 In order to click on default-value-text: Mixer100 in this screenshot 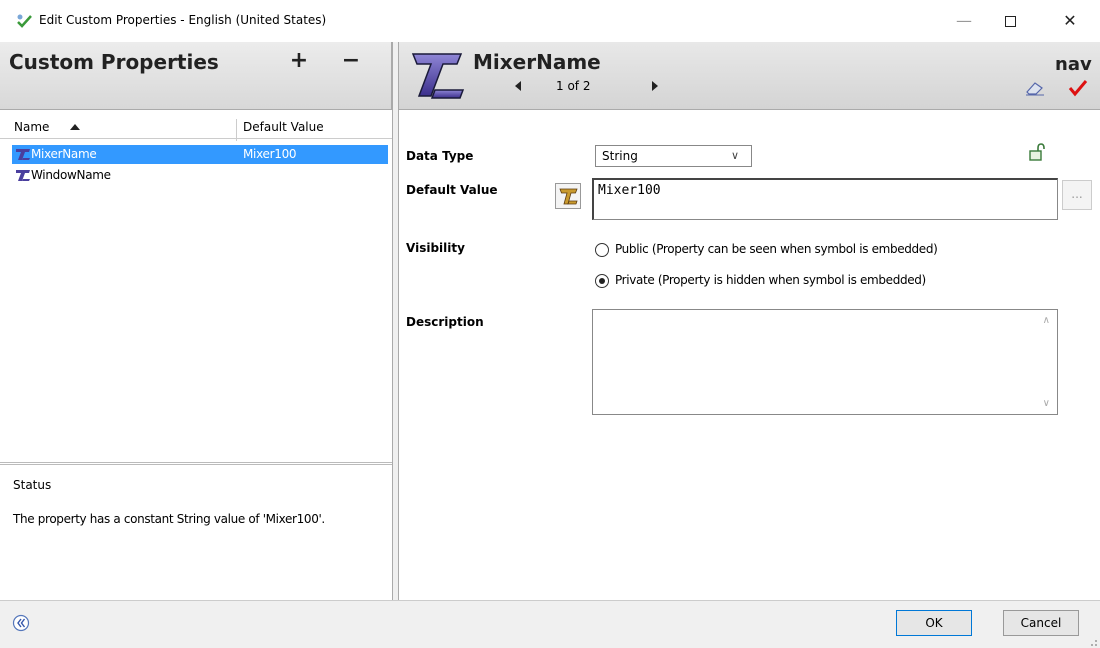, I will do `click(629, 190)`.